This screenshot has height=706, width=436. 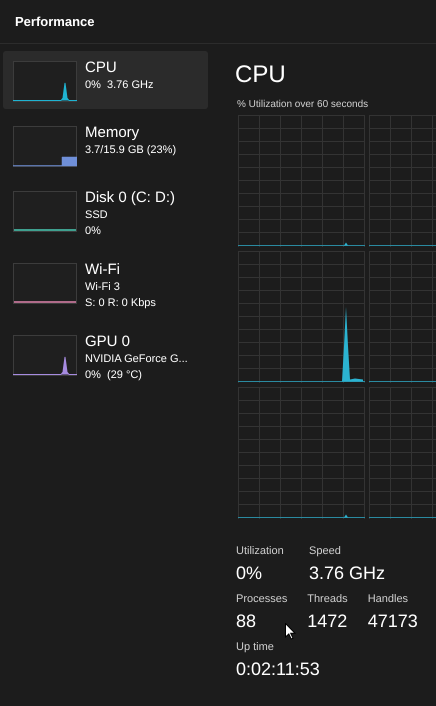 I want to click on stat-label: Handles, so click(x=388, y=599).